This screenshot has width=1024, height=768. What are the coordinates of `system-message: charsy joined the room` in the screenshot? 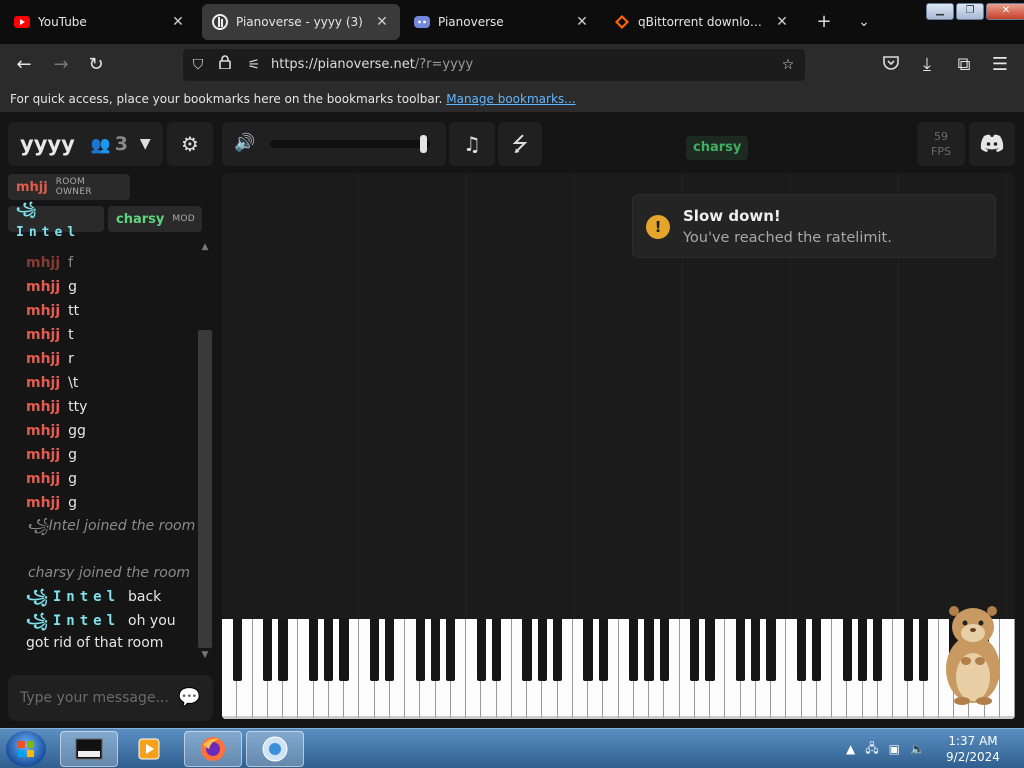 It's located at (109, 573).